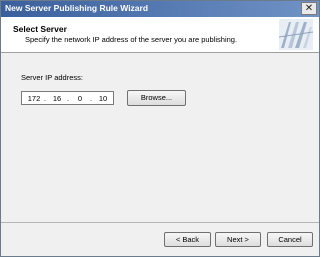 This screenshot has height=257, width=320. What do you see at coordinates (80, 98) in the screenshot?
I see `ip-octet-3: 0` at bounding box center [80, 98].